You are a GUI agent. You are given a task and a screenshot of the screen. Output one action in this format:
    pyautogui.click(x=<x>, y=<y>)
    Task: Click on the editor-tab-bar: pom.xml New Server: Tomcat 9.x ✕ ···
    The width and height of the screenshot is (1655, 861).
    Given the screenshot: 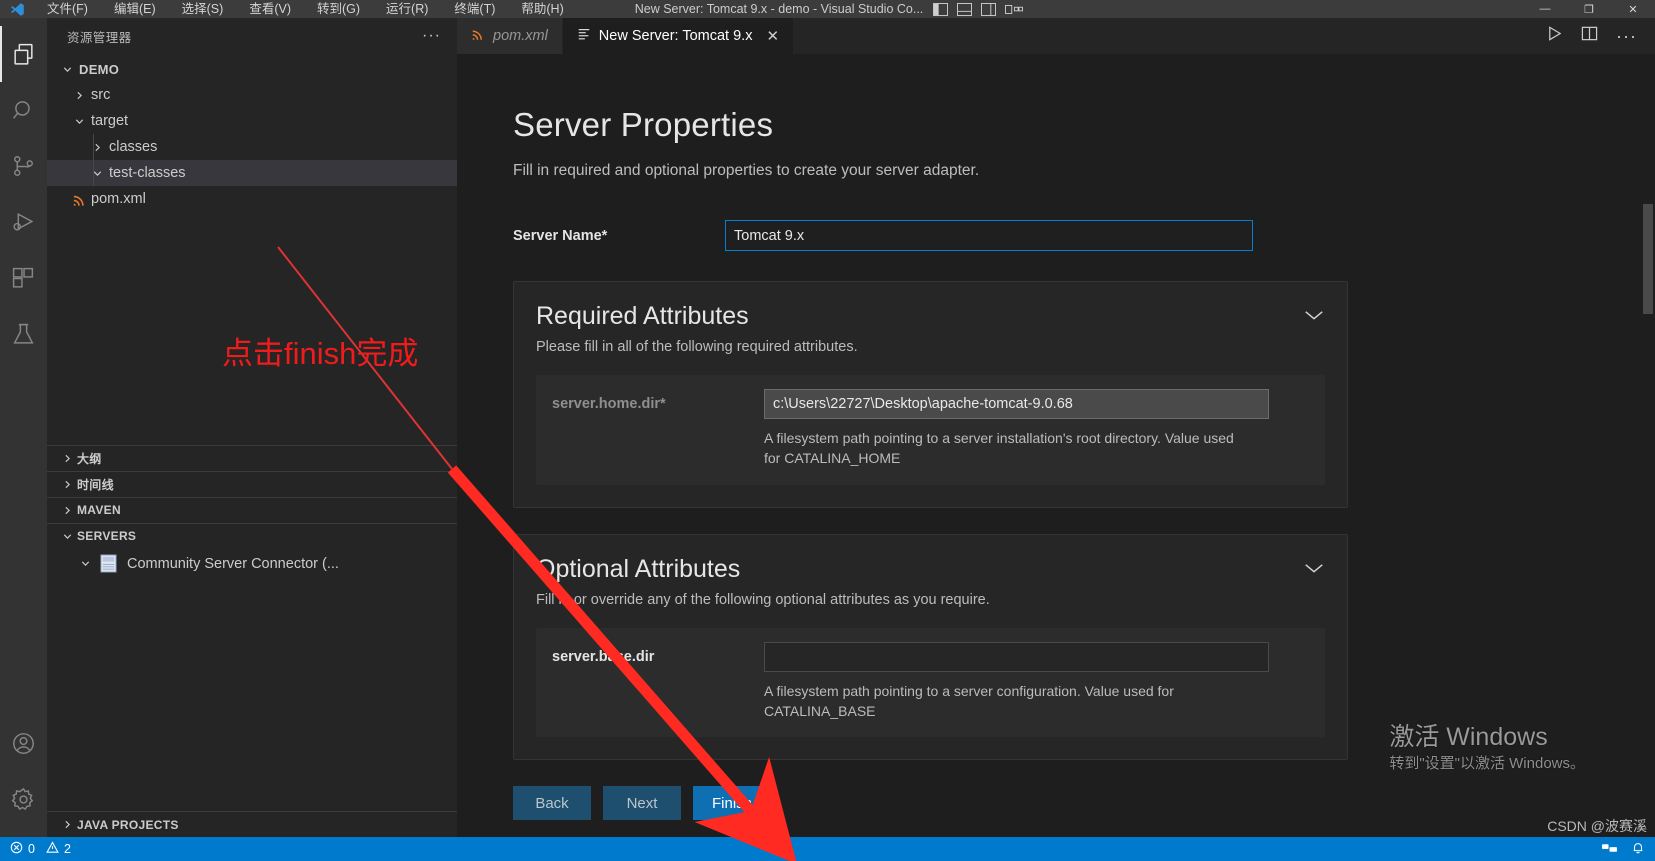 What is the action you would take?
    pyautogui.click(x=1056, y=36)
    